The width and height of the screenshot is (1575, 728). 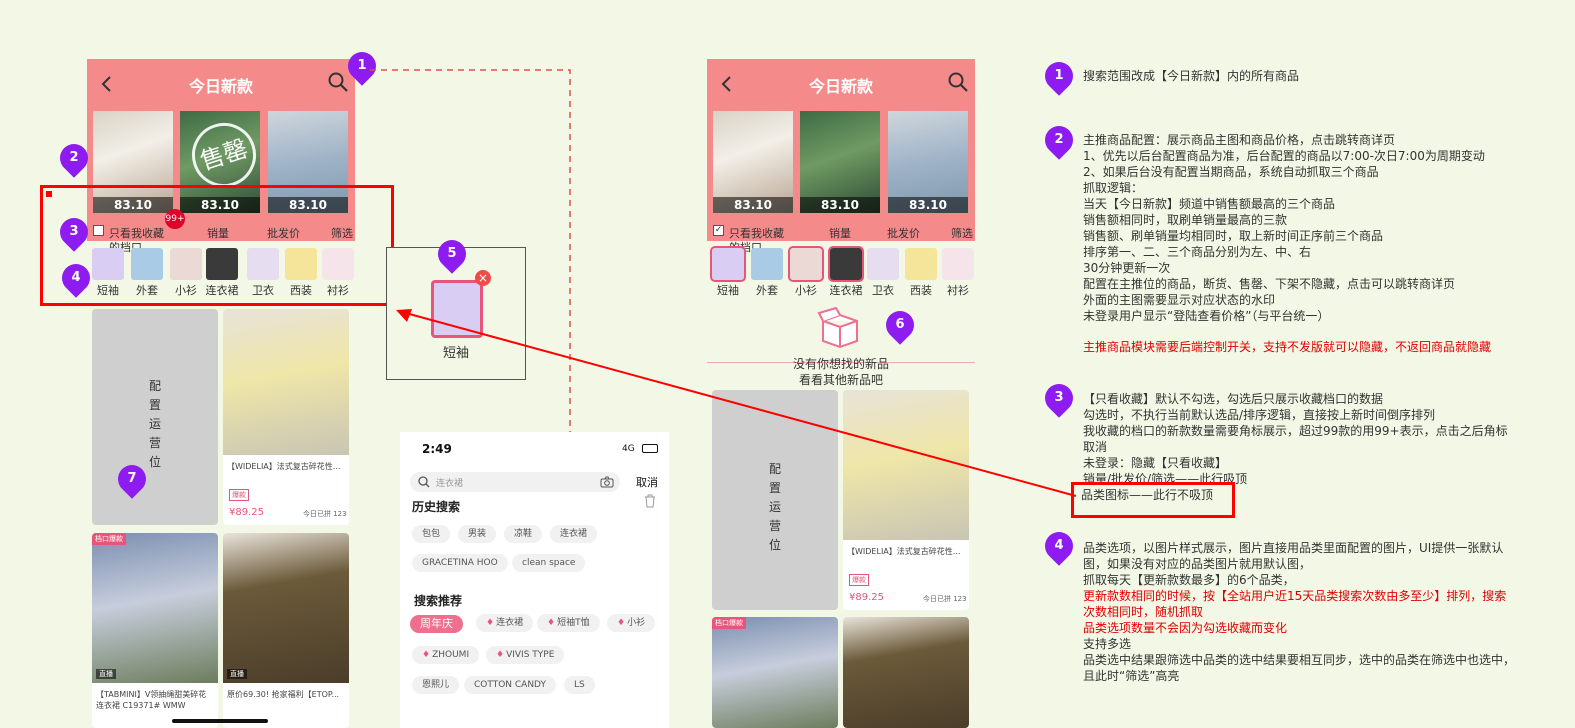 I want to click on category-item: 外套, so click(x=767, y=274).